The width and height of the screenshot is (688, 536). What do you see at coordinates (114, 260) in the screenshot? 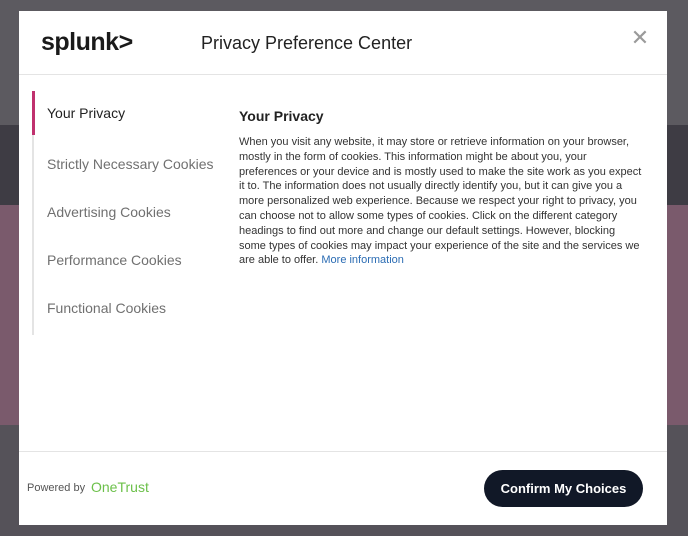
I see `tab-label: Performance Cookies` at bounding box center [114, 260].